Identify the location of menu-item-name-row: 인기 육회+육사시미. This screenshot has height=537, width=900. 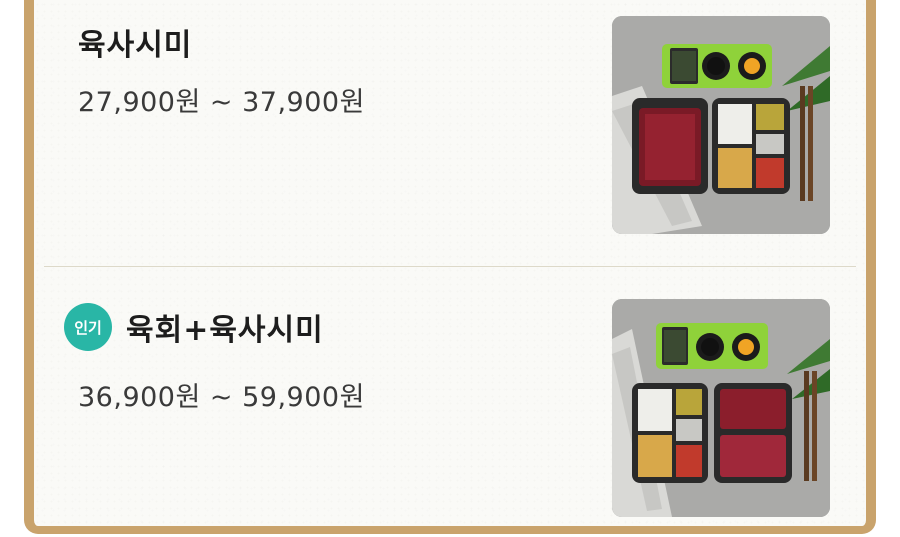
(194, 327).